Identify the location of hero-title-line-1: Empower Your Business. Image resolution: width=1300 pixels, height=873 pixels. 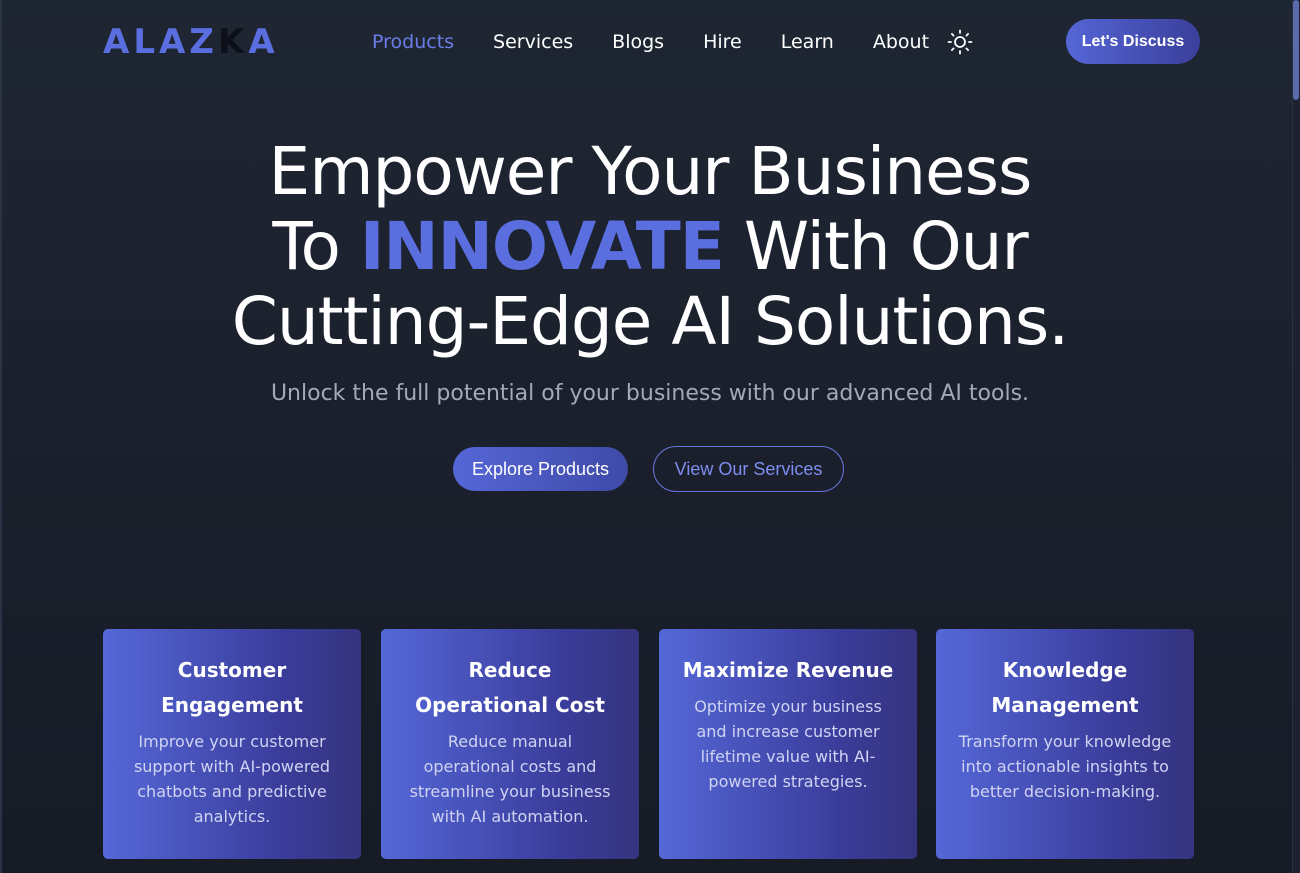
(650, 171).